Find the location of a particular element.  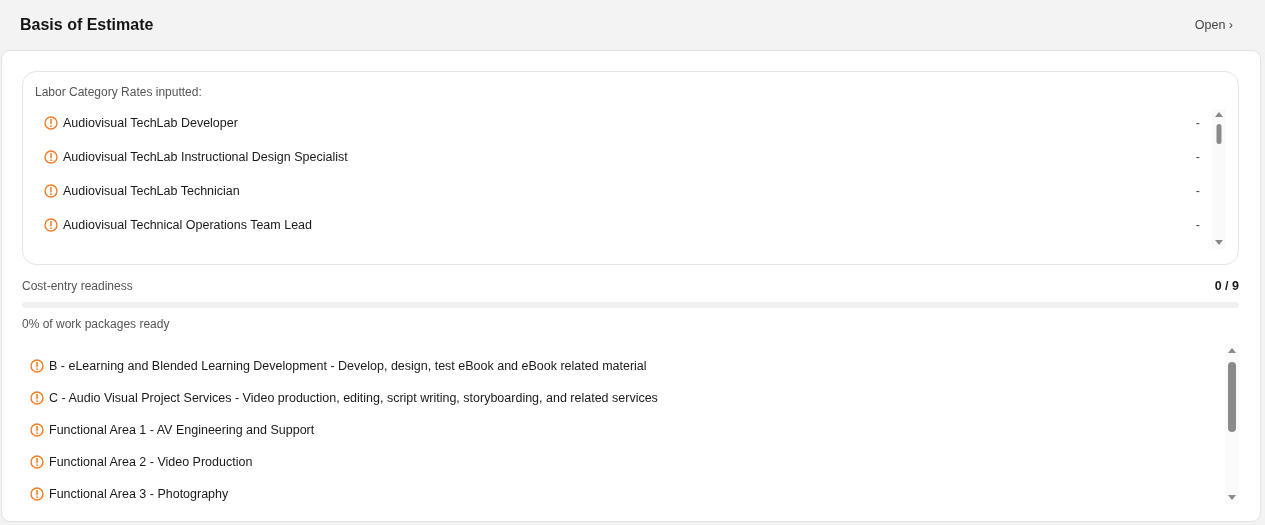

labor-category: Audiovisual TechLab Technician is located at coordinates (152, 191).